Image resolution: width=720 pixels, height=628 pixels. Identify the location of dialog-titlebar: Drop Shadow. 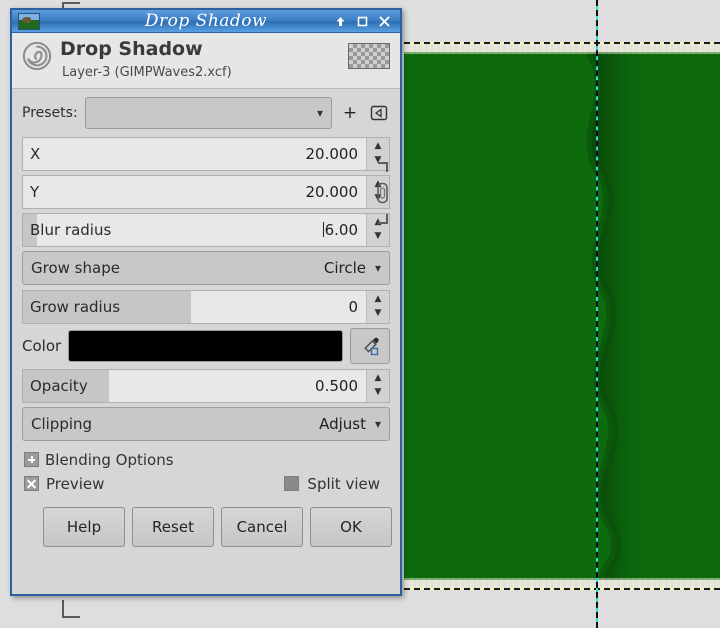
(206, 21).